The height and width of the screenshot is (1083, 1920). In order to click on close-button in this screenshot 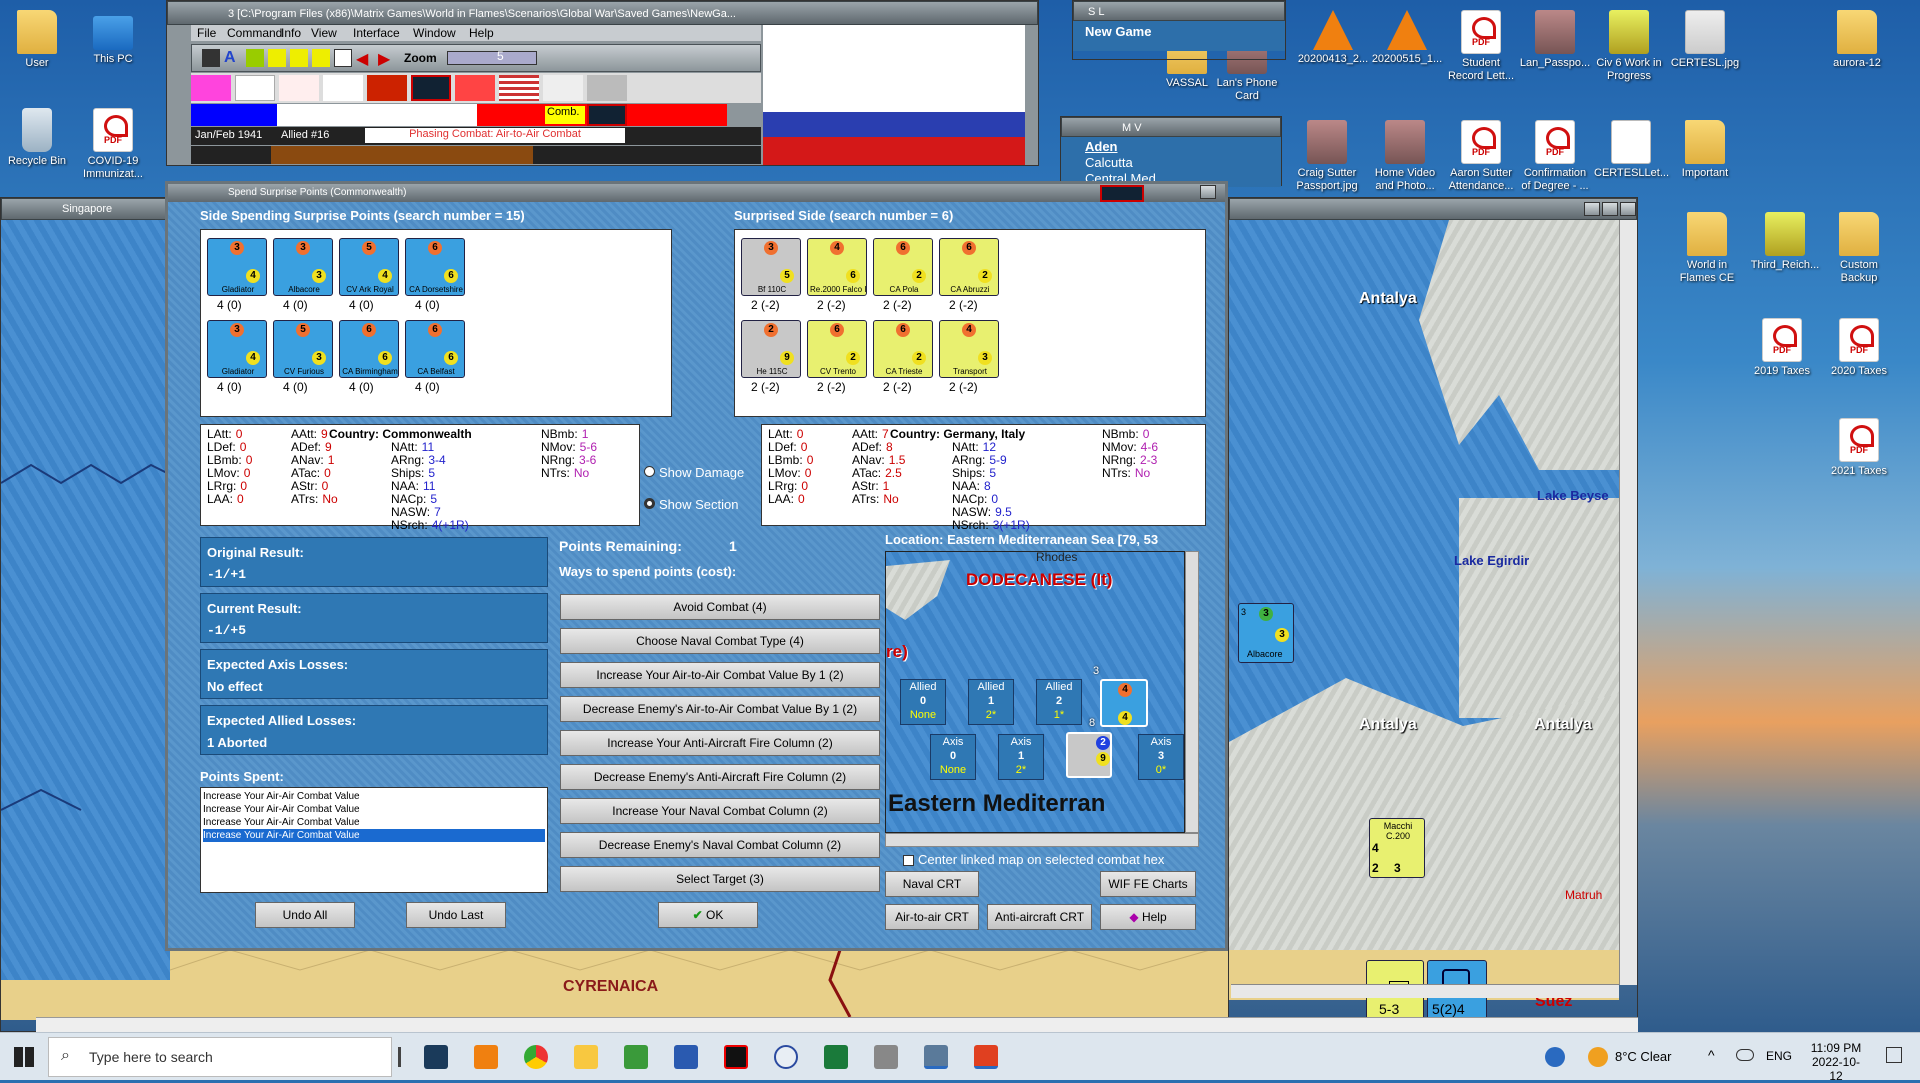, I will do `click(1628, 209)`.